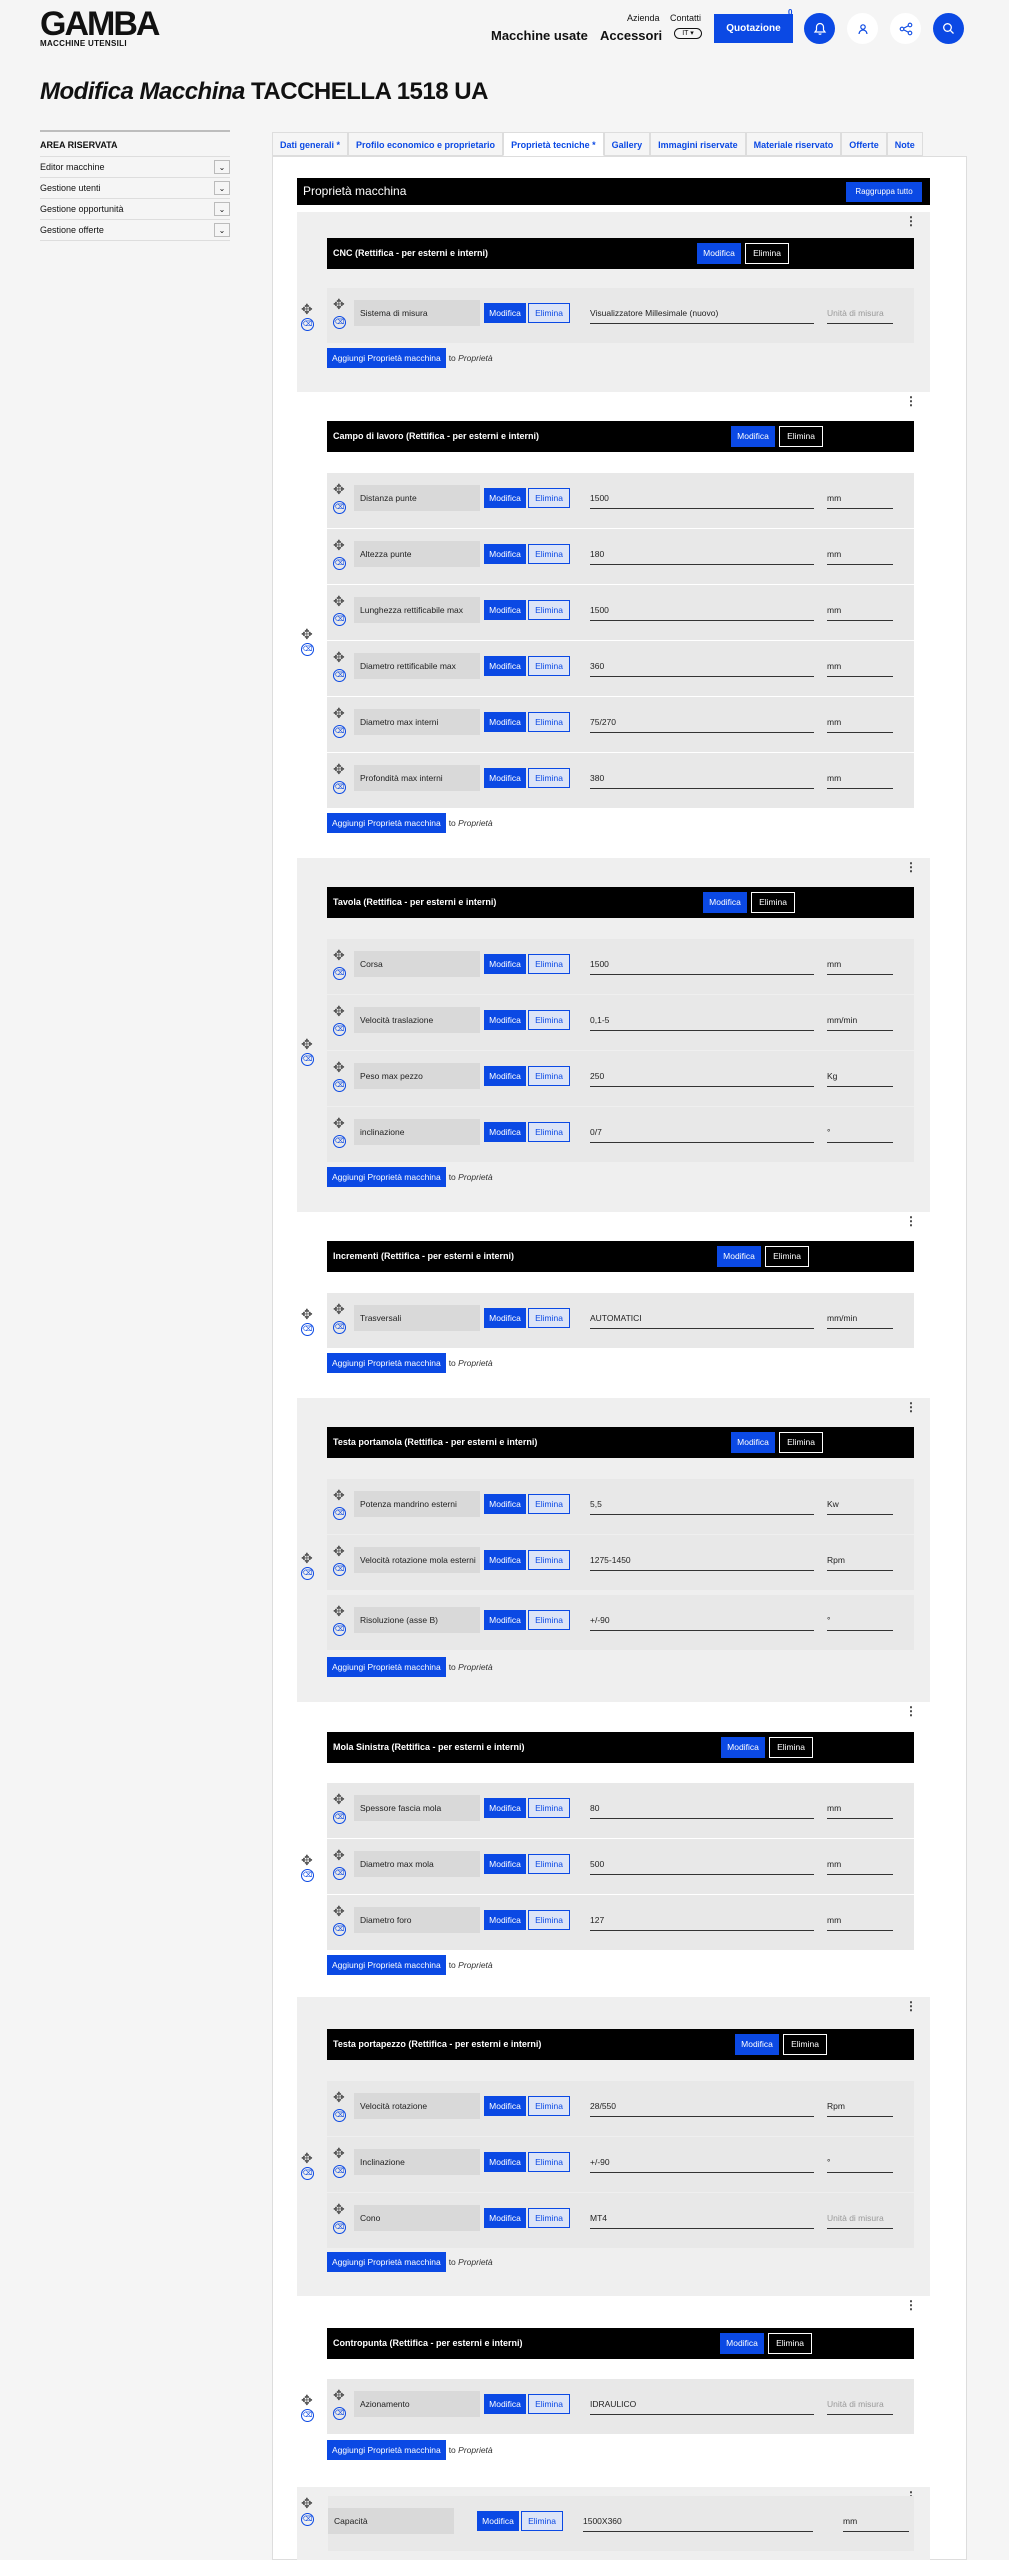 The image size is (1009, 2560). I want to click on sidebar-item-gestione-offerte: Gestione offerte ⌄, so click(135, 230).